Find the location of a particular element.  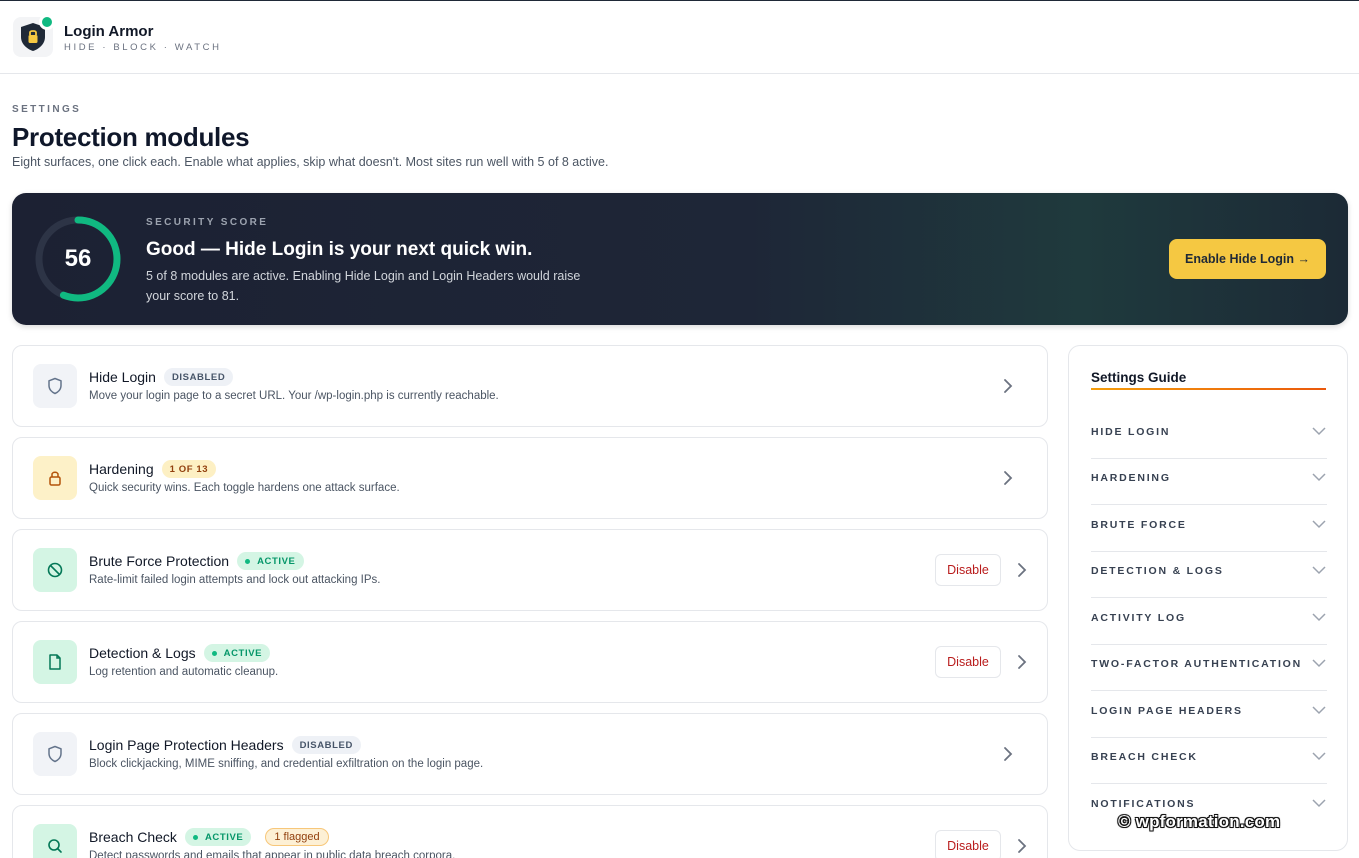

module-name: Breach Check is located at coordinates (133, 837).